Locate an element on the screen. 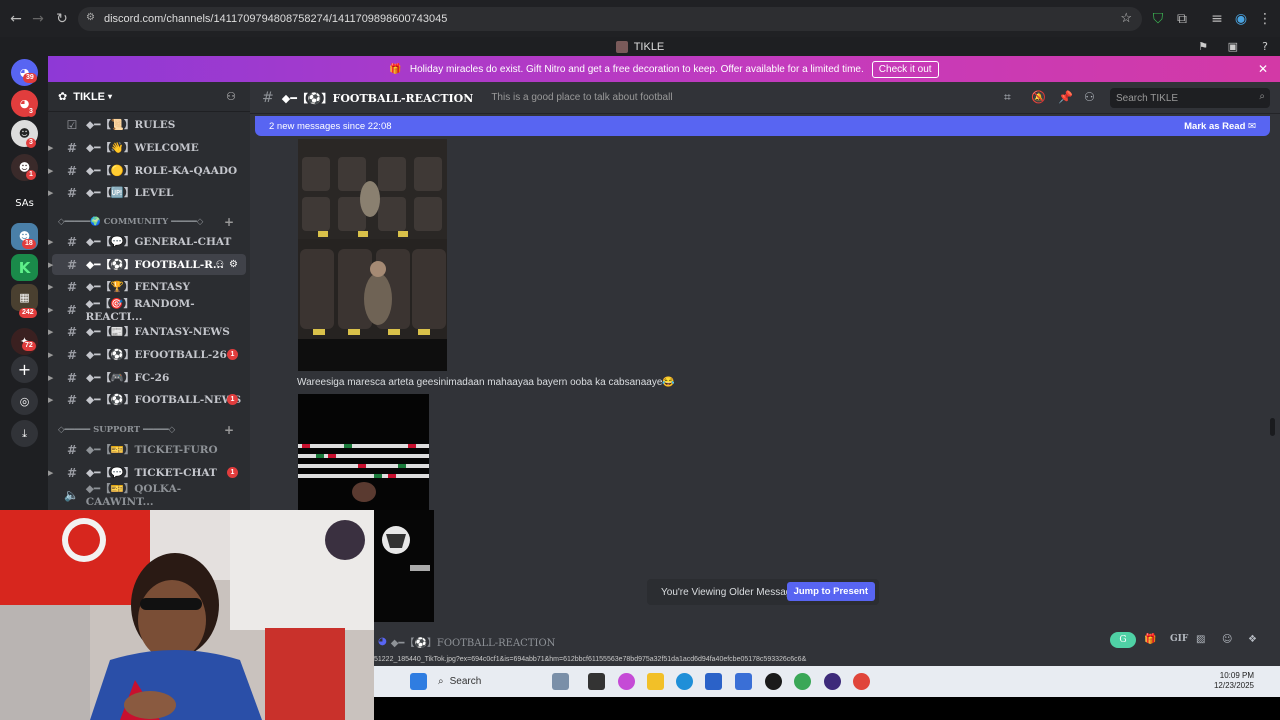  windows-start-icon is located at coordinates (418, 681).